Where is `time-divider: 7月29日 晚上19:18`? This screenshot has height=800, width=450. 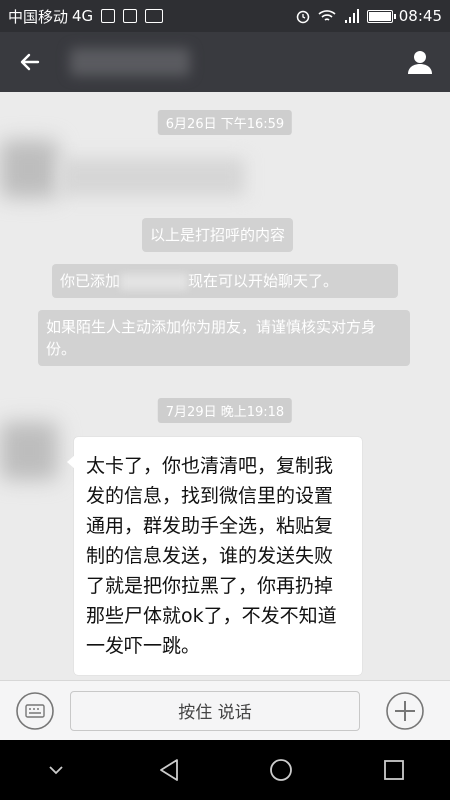 time-divider: 7月29日 晚上19:18 is located at coordinates (225, 410).